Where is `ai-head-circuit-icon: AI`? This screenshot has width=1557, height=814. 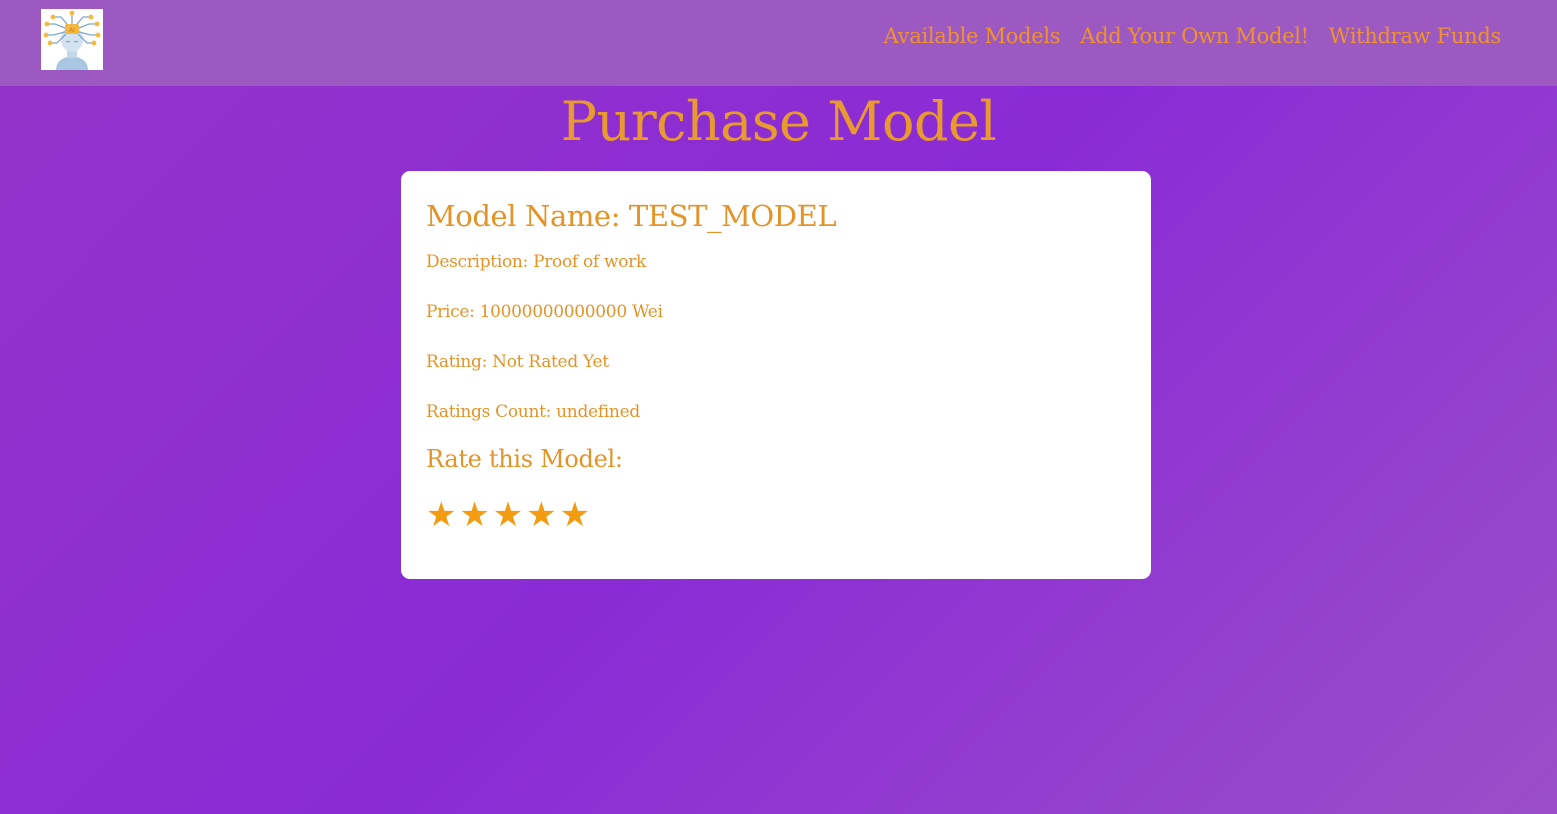
ai-head-circuit-icon: AI is located at coordinates (72, 40).